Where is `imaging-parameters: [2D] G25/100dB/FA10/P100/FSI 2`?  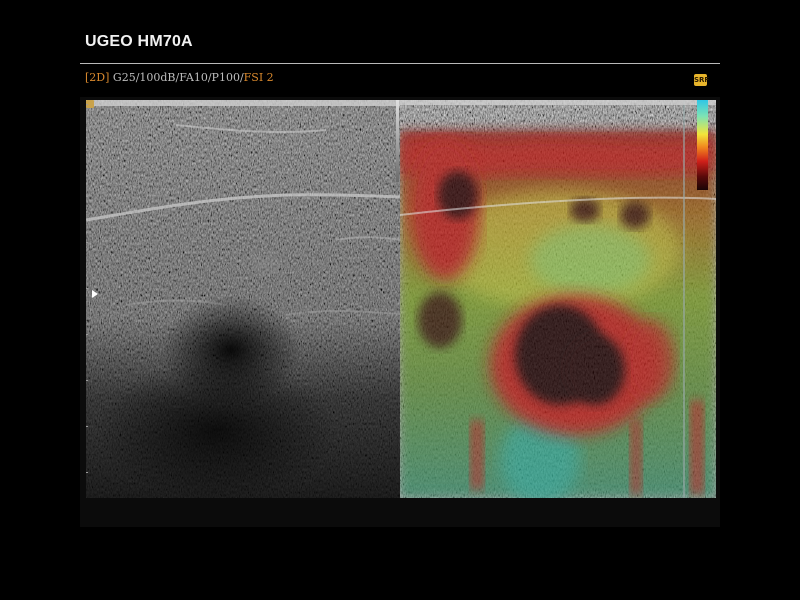 imaging-parameters: [2D] G25/100dB/FA10/P100/FSI 2 is located at coordinates (179, 77).